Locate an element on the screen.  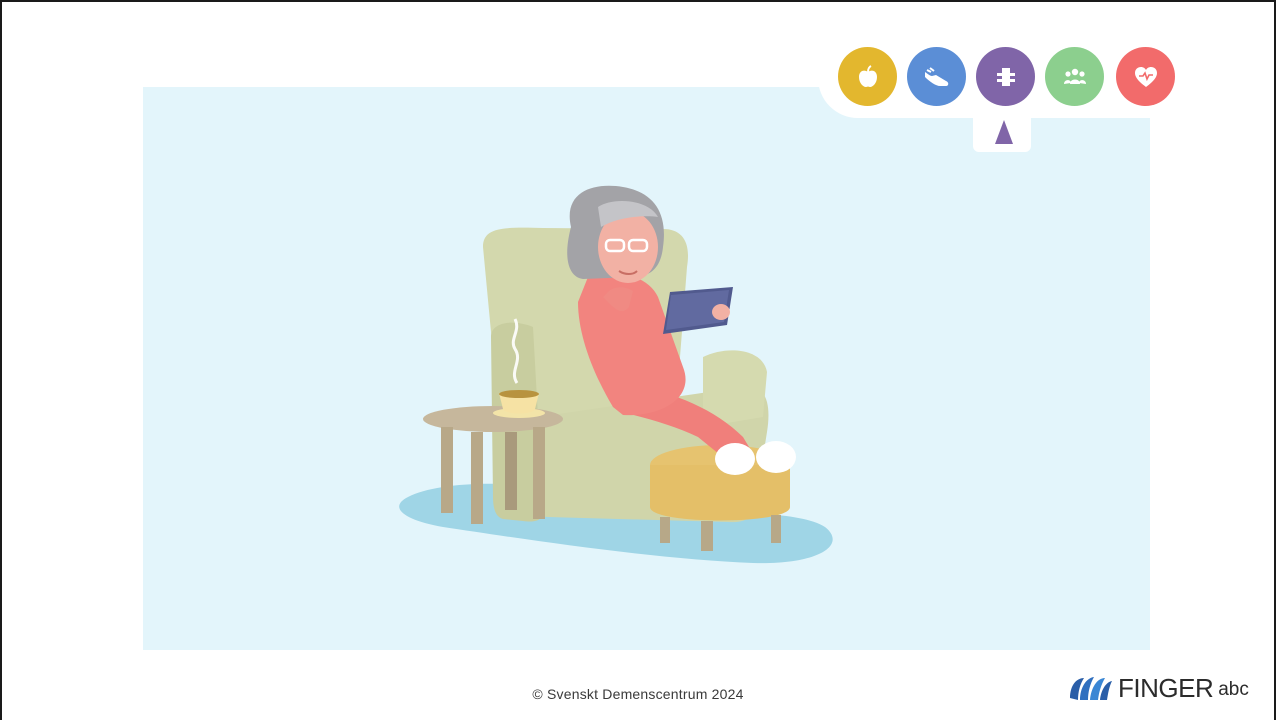
hands-logo-icon is located at coordinates (1091, 688).